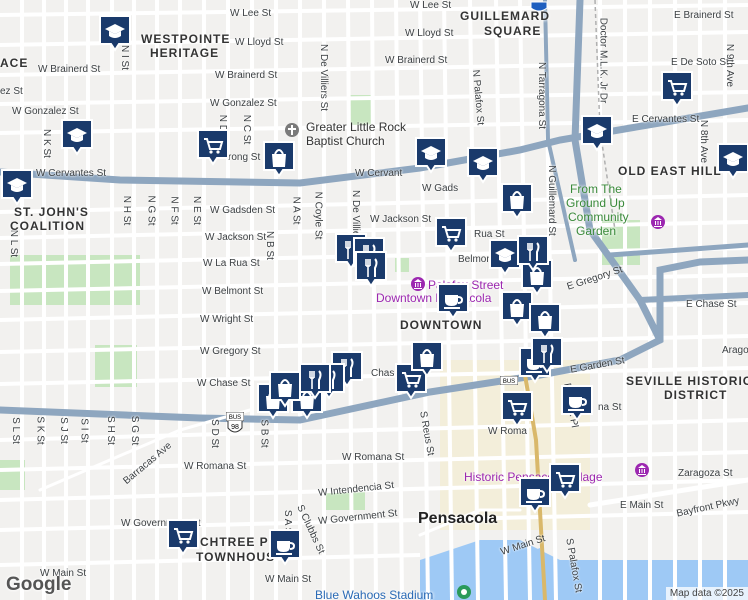 The image size is (748, 600). Describe the element at coordinates (324, 77) in the screenshot. I see `street-label-n-de-villiers: N De Villiers St` at that location.